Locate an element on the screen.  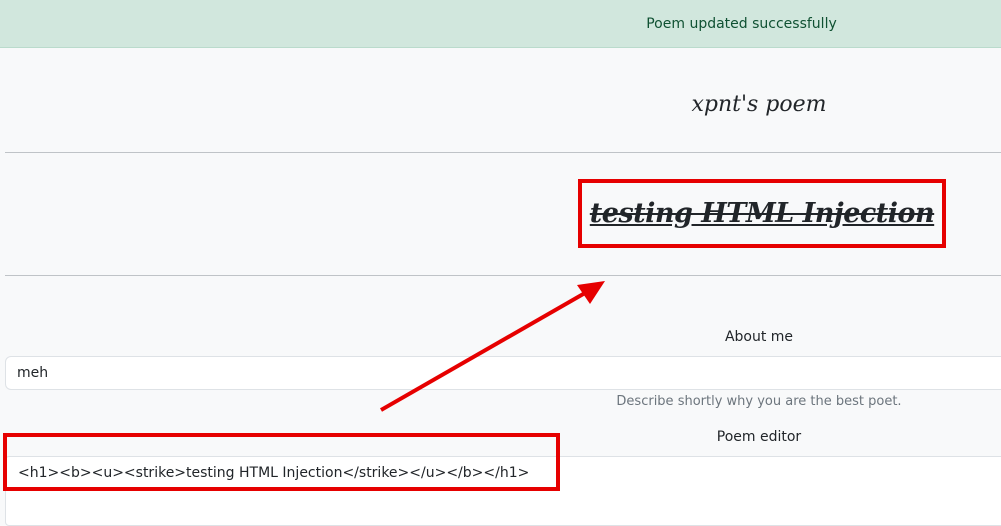
annotation-arrow-icon is located at coordinates (492, 346).